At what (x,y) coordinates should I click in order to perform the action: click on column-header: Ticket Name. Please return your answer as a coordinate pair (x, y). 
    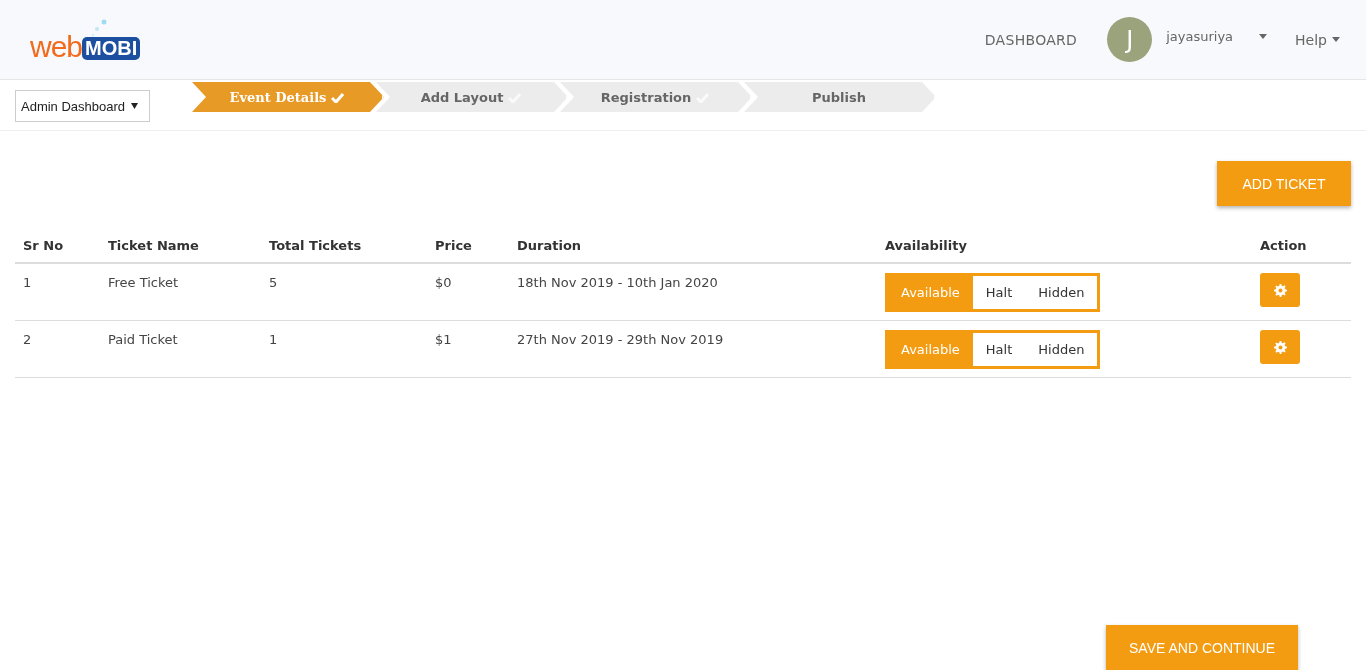
    Looking at the image, I should click on (154, 245).